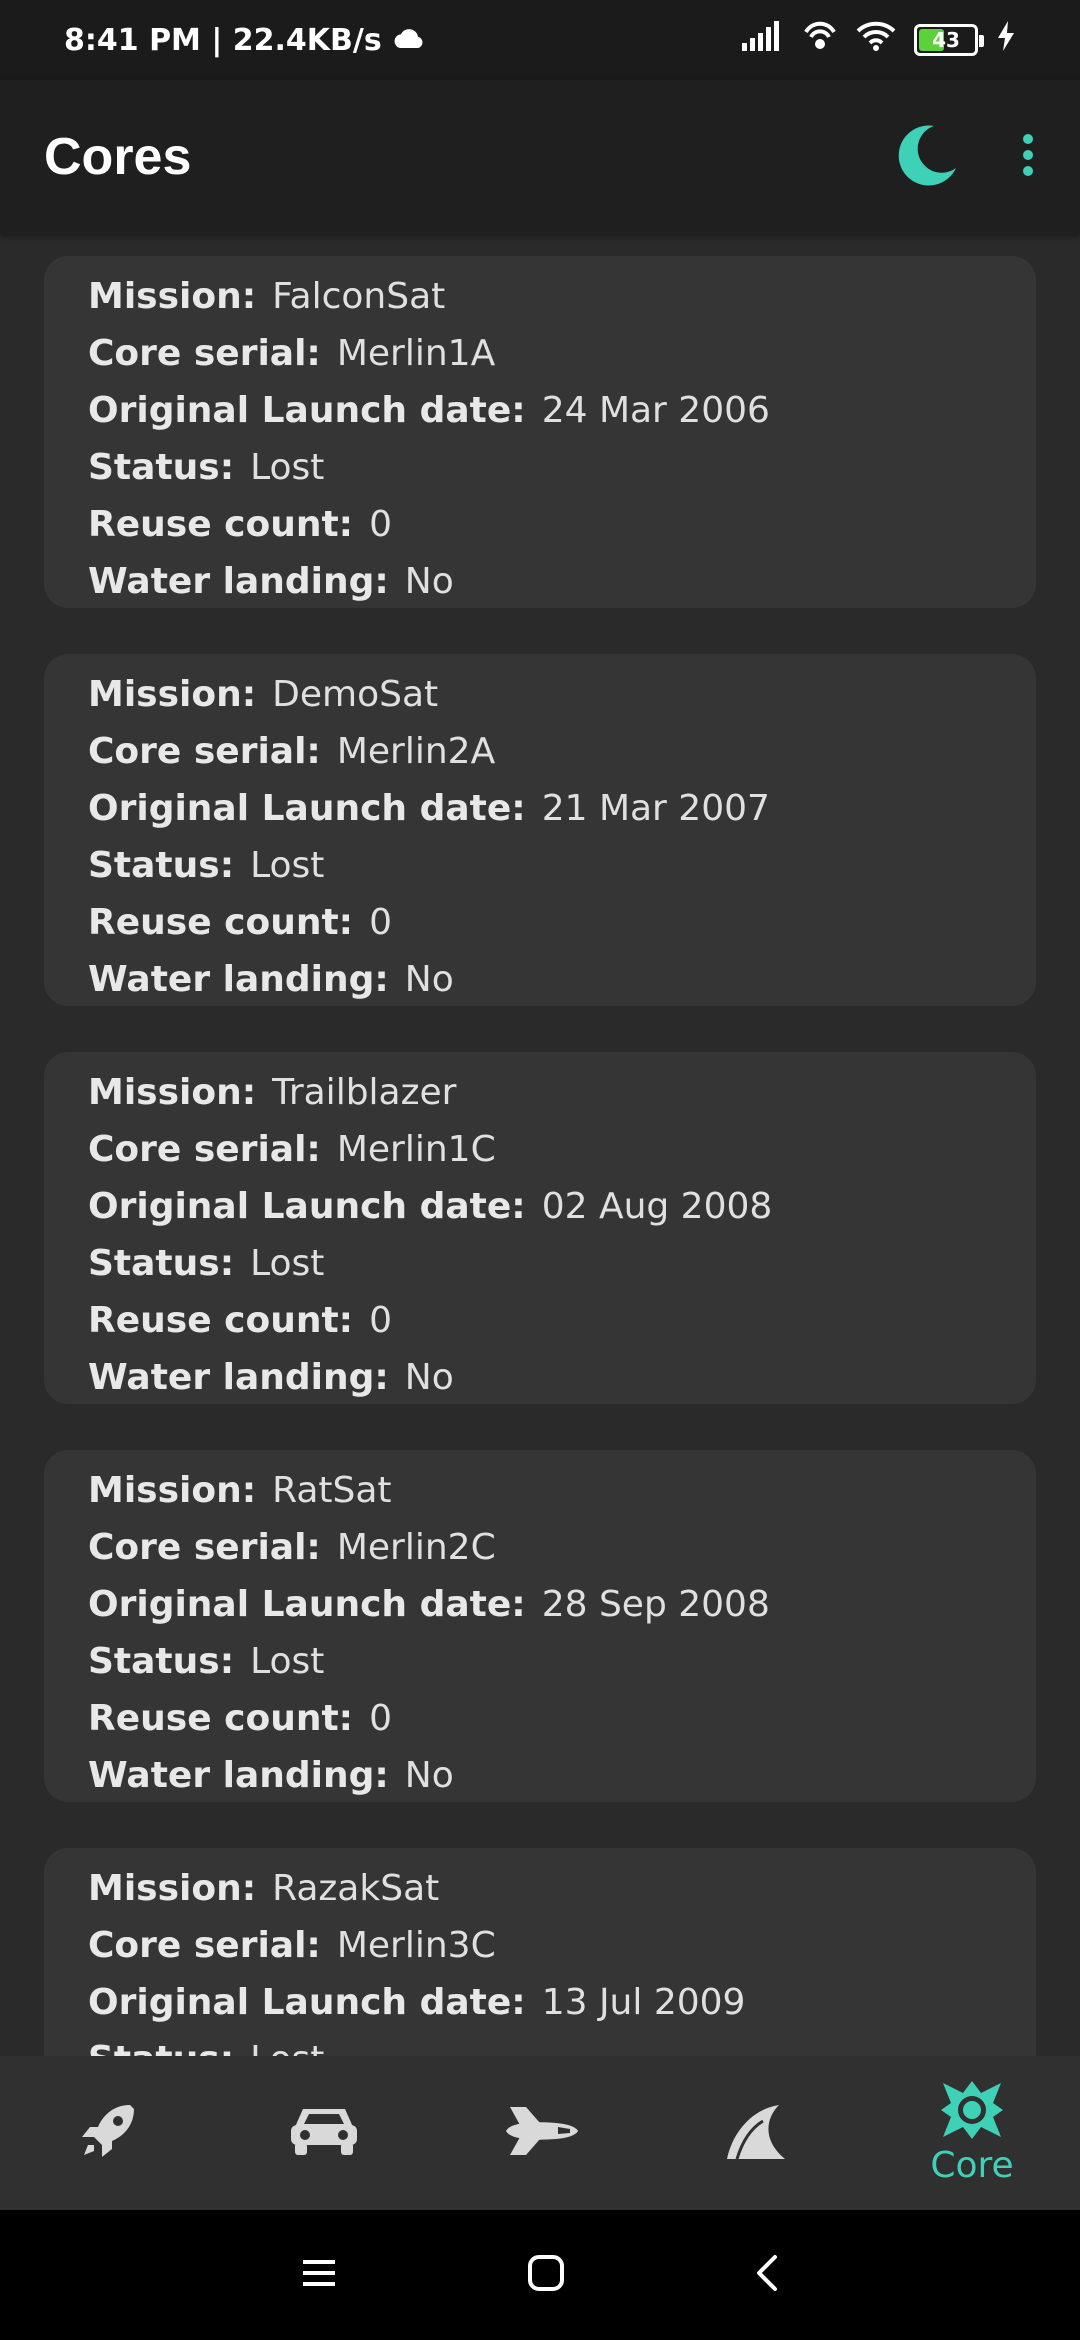 The height and width of the screenshot is (2340, 1080). What do you see at coordinates (540, 808) in the screenshot?
I see `launch-date-row: Original Launch date: 21 Mar 2007` at bounding box center [540, 808].